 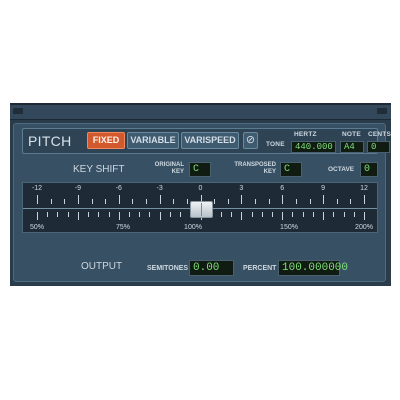 I want to click on cents-label: CENTS, so click(x=380, y=134).